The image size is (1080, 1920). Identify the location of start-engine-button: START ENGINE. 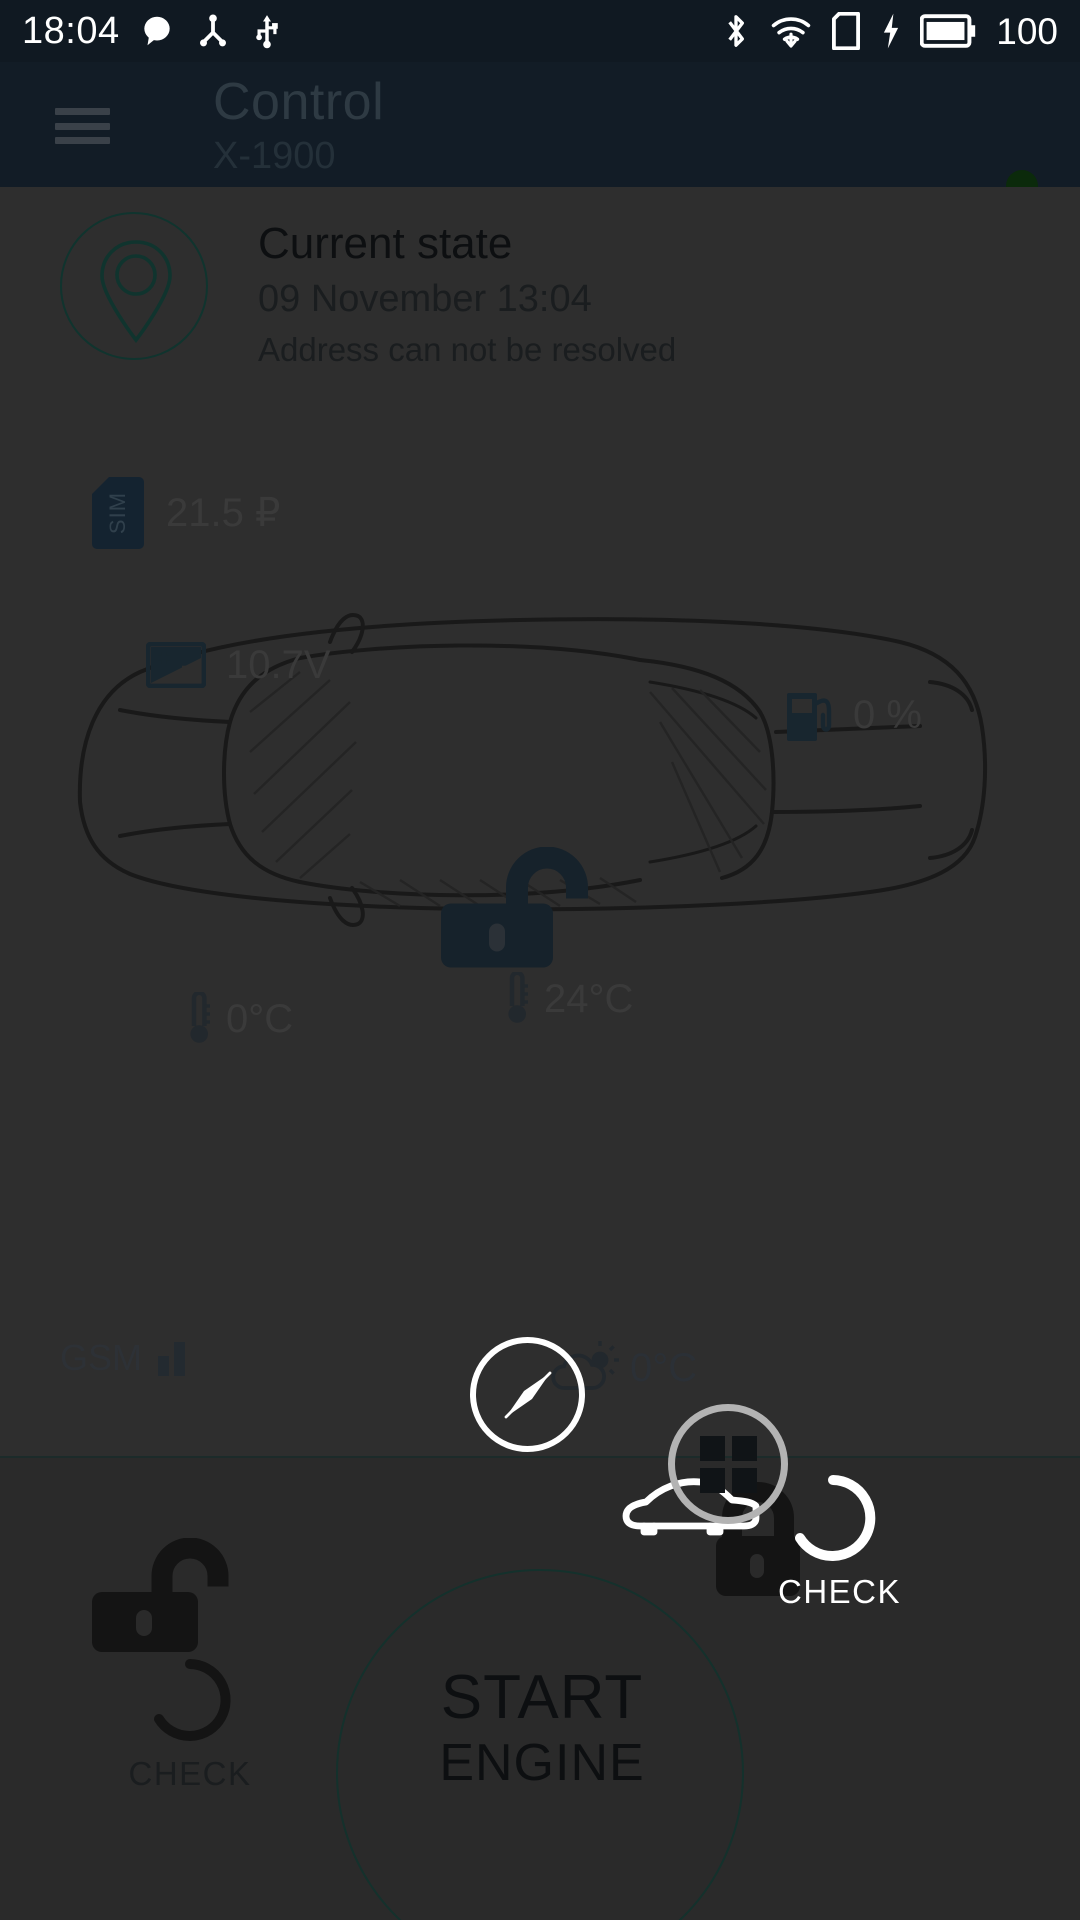
(540, 1744).